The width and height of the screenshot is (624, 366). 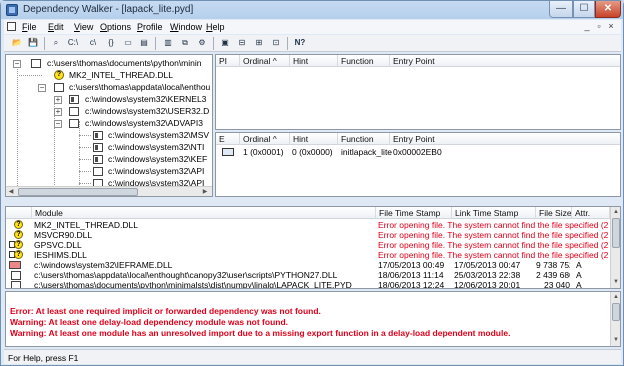 What do you see at coordinates (85, 159) in the screenshot?
I see `tree-line` at bounding box center [85, 159].